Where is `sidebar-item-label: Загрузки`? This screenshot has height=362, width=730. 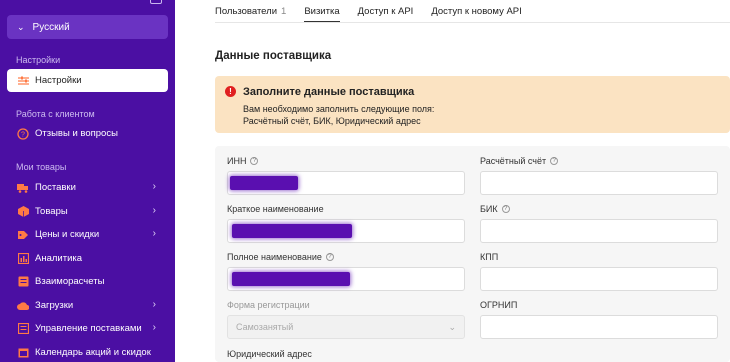
sidebar-item-label: Загрузки is located at coordinates (54, 305).